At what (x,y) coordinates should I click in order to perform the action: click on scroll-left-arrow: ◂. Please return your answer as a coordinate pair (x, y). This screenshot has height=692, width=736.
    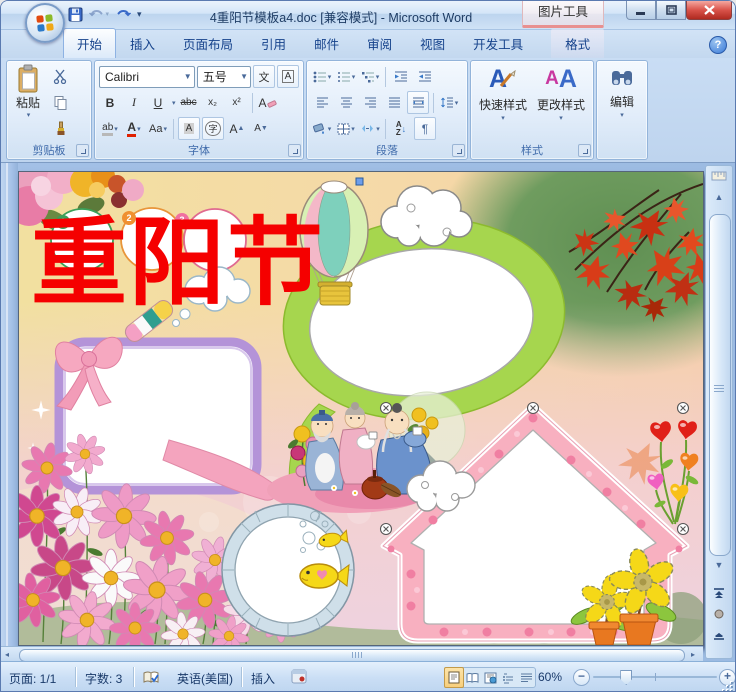
    Looking at the image, I should click on (7, 654).